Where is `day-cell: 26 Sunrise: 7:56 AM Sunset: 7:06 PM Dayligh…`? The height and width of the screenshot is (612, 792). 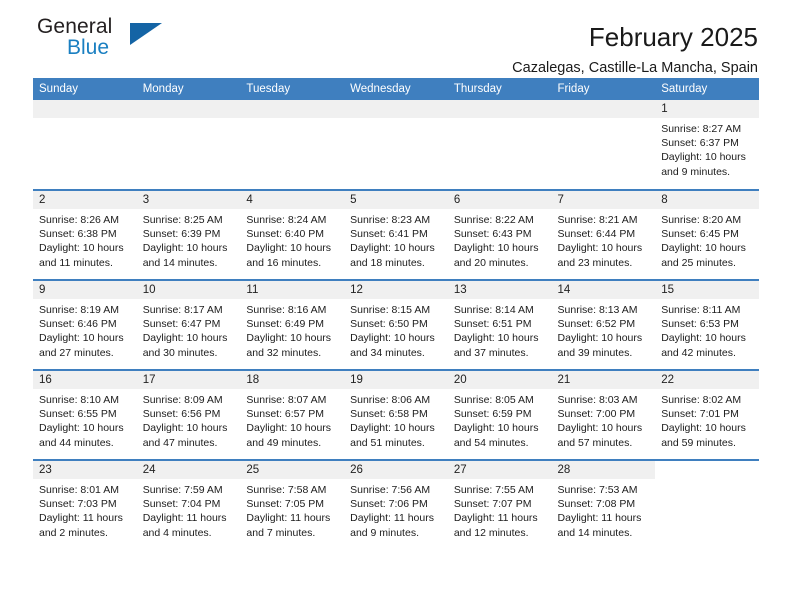 day-cell: 26 Sunrise: 7:56 AM Sunset: 7:06 PM Dayligh… is located at coordinates (396, 505).